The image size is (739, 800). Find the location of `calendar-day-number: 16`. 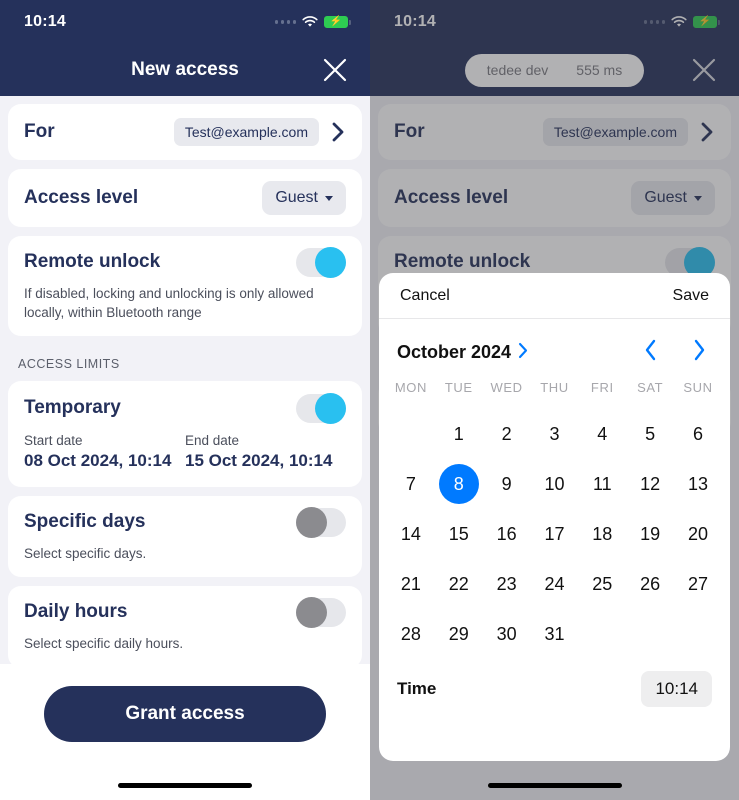

calendar-day-number: 16 is located at coordinates (506, 533).